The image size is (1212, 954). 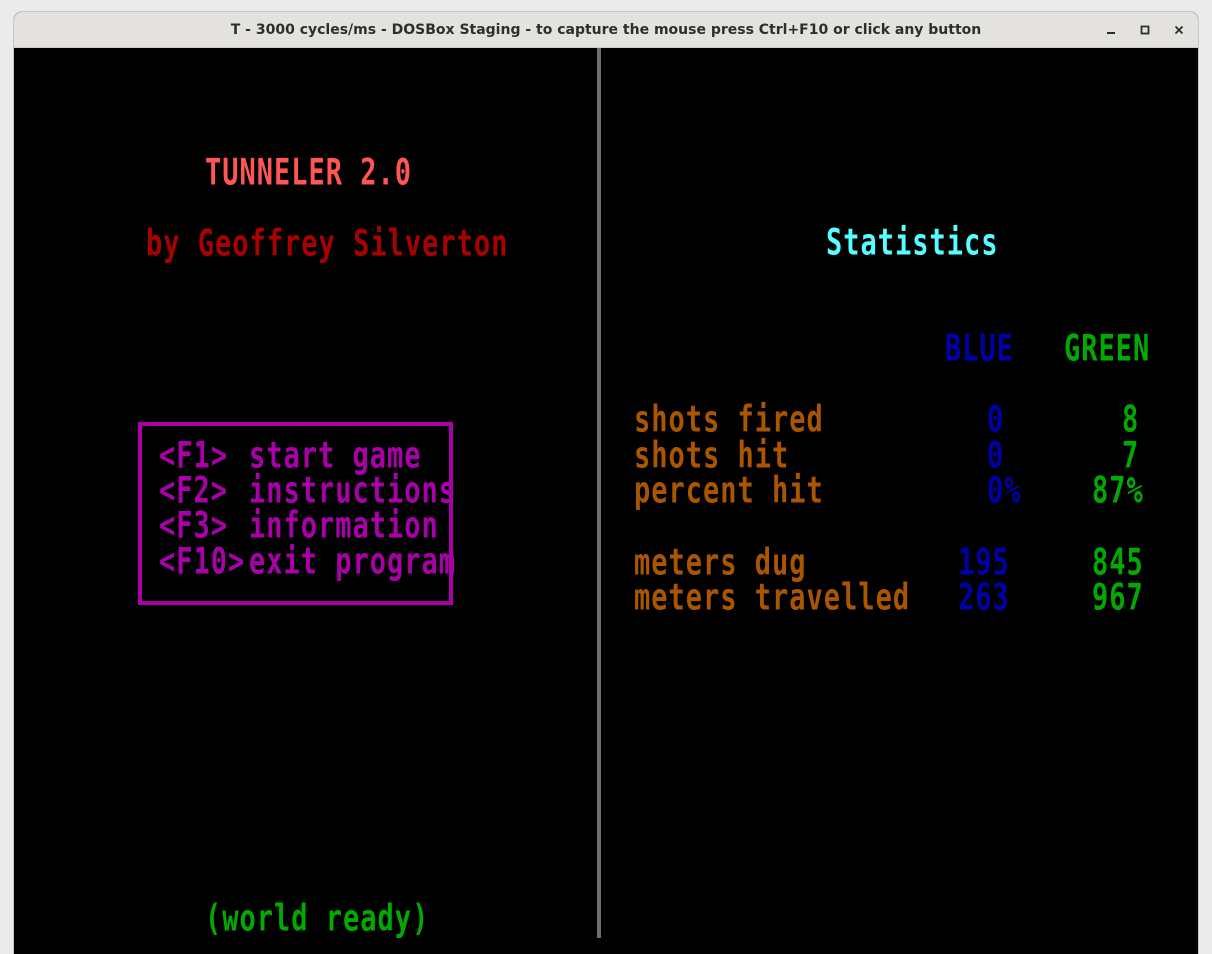 What do you see at coordinates (317, 919) in the screenshot?
I see `status-message: (world ready)` at bounding box center [317, 919].